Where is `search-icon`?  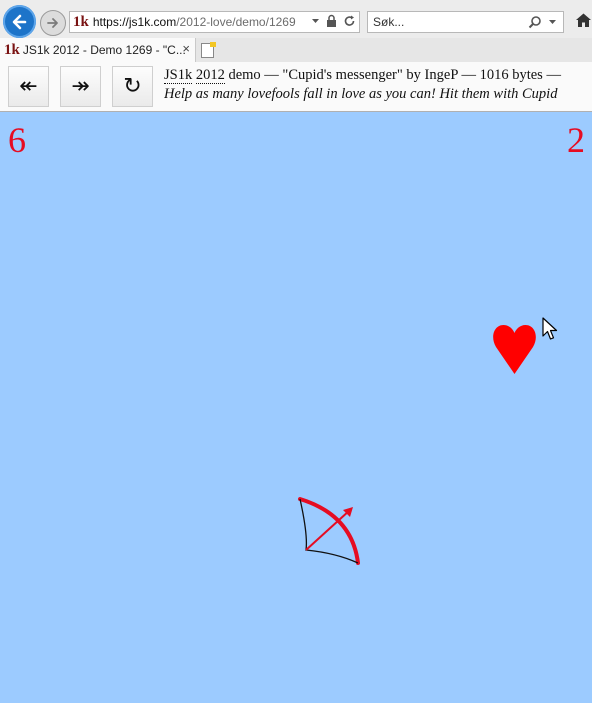 search-icon is located at coordinates (535, 22).